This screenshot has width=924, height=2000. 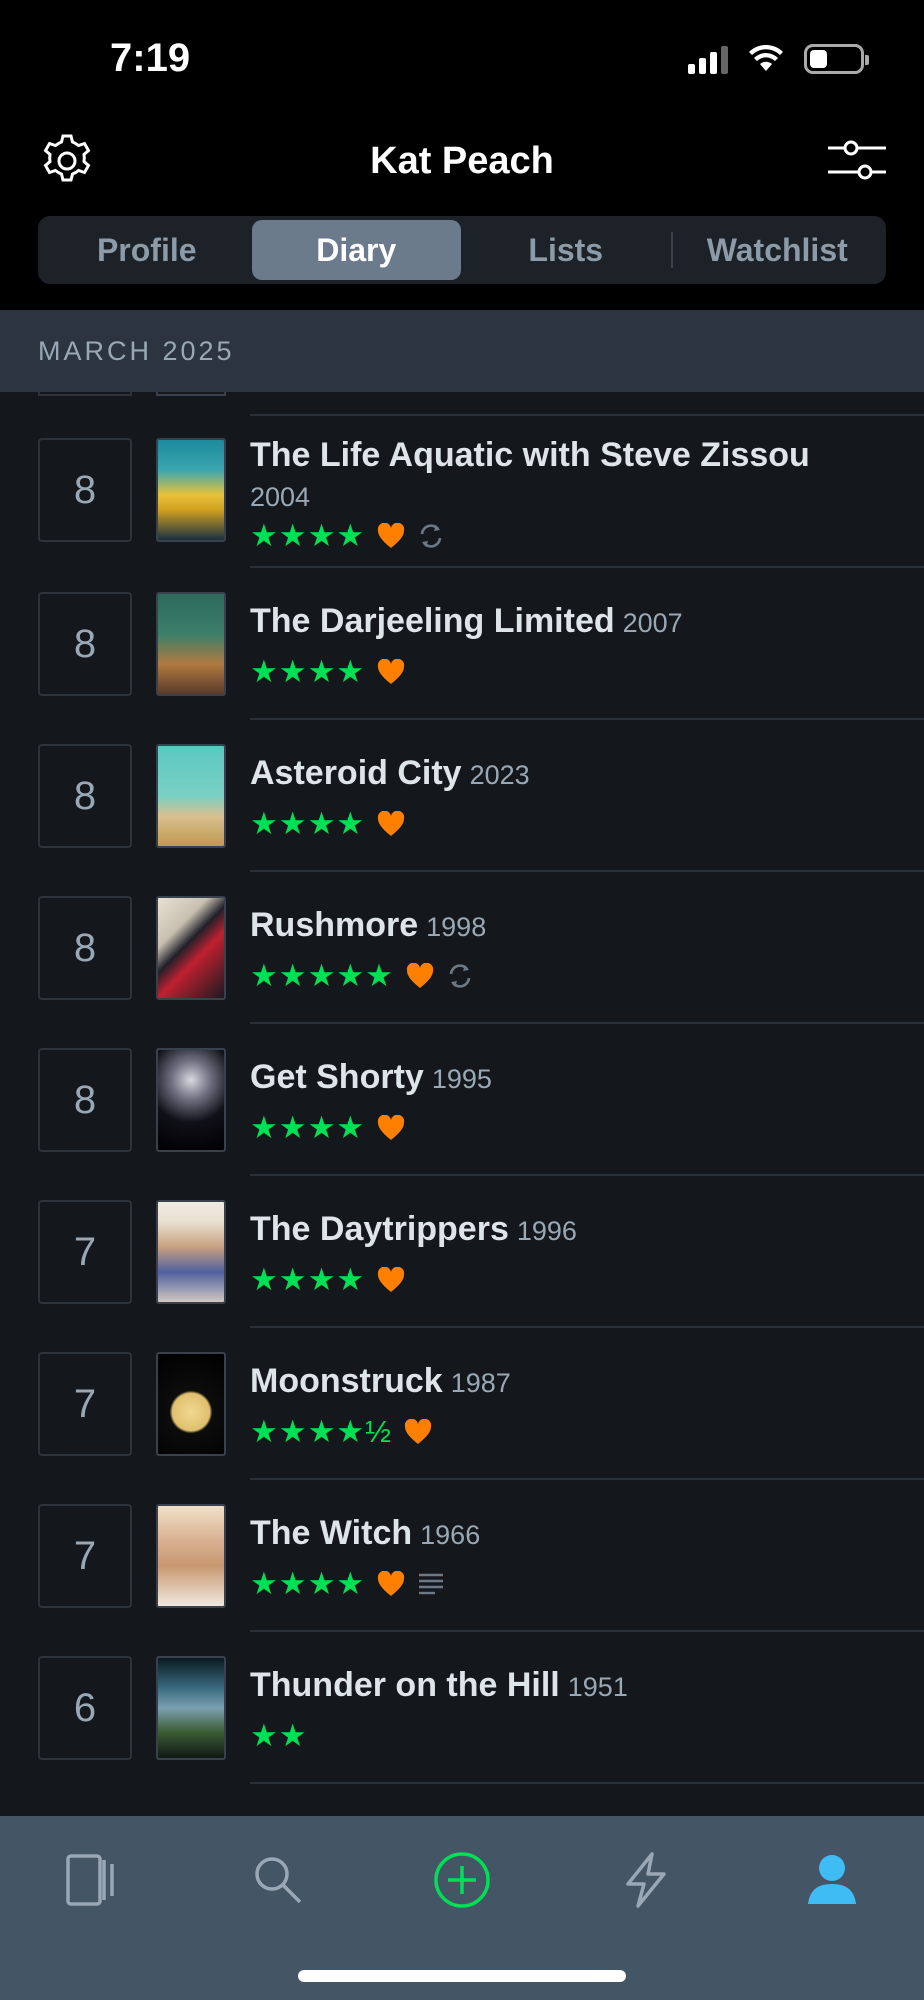 What do you see at coordinates (462, 948) in the screenshot?
I see `diary-entry: 8 Rushmore 1998 ★★★★★` at bounding box center [462, 948].